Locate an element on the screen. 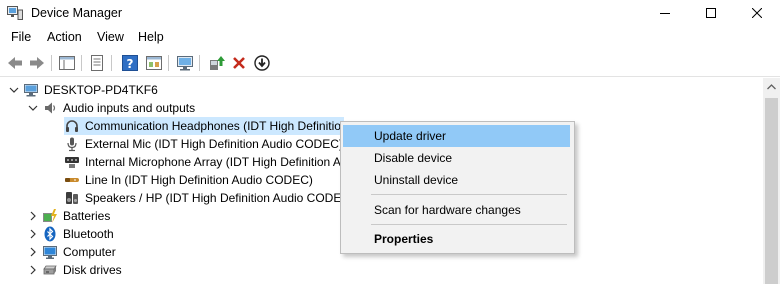 Image resolution: width=780 pixels, height=284 pixels. headphones-icon is located at coordinates (72, 126).